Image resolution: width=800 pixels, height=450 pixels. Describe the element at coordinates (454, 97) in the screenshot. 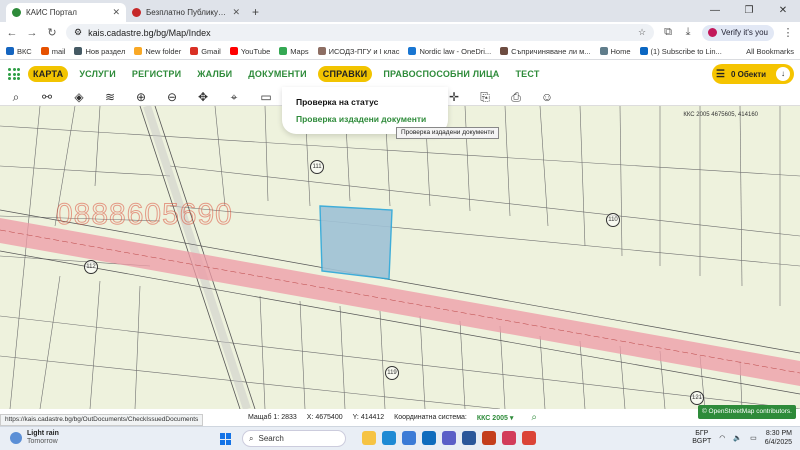

I see `crosshair-icon: ✛` at that location.